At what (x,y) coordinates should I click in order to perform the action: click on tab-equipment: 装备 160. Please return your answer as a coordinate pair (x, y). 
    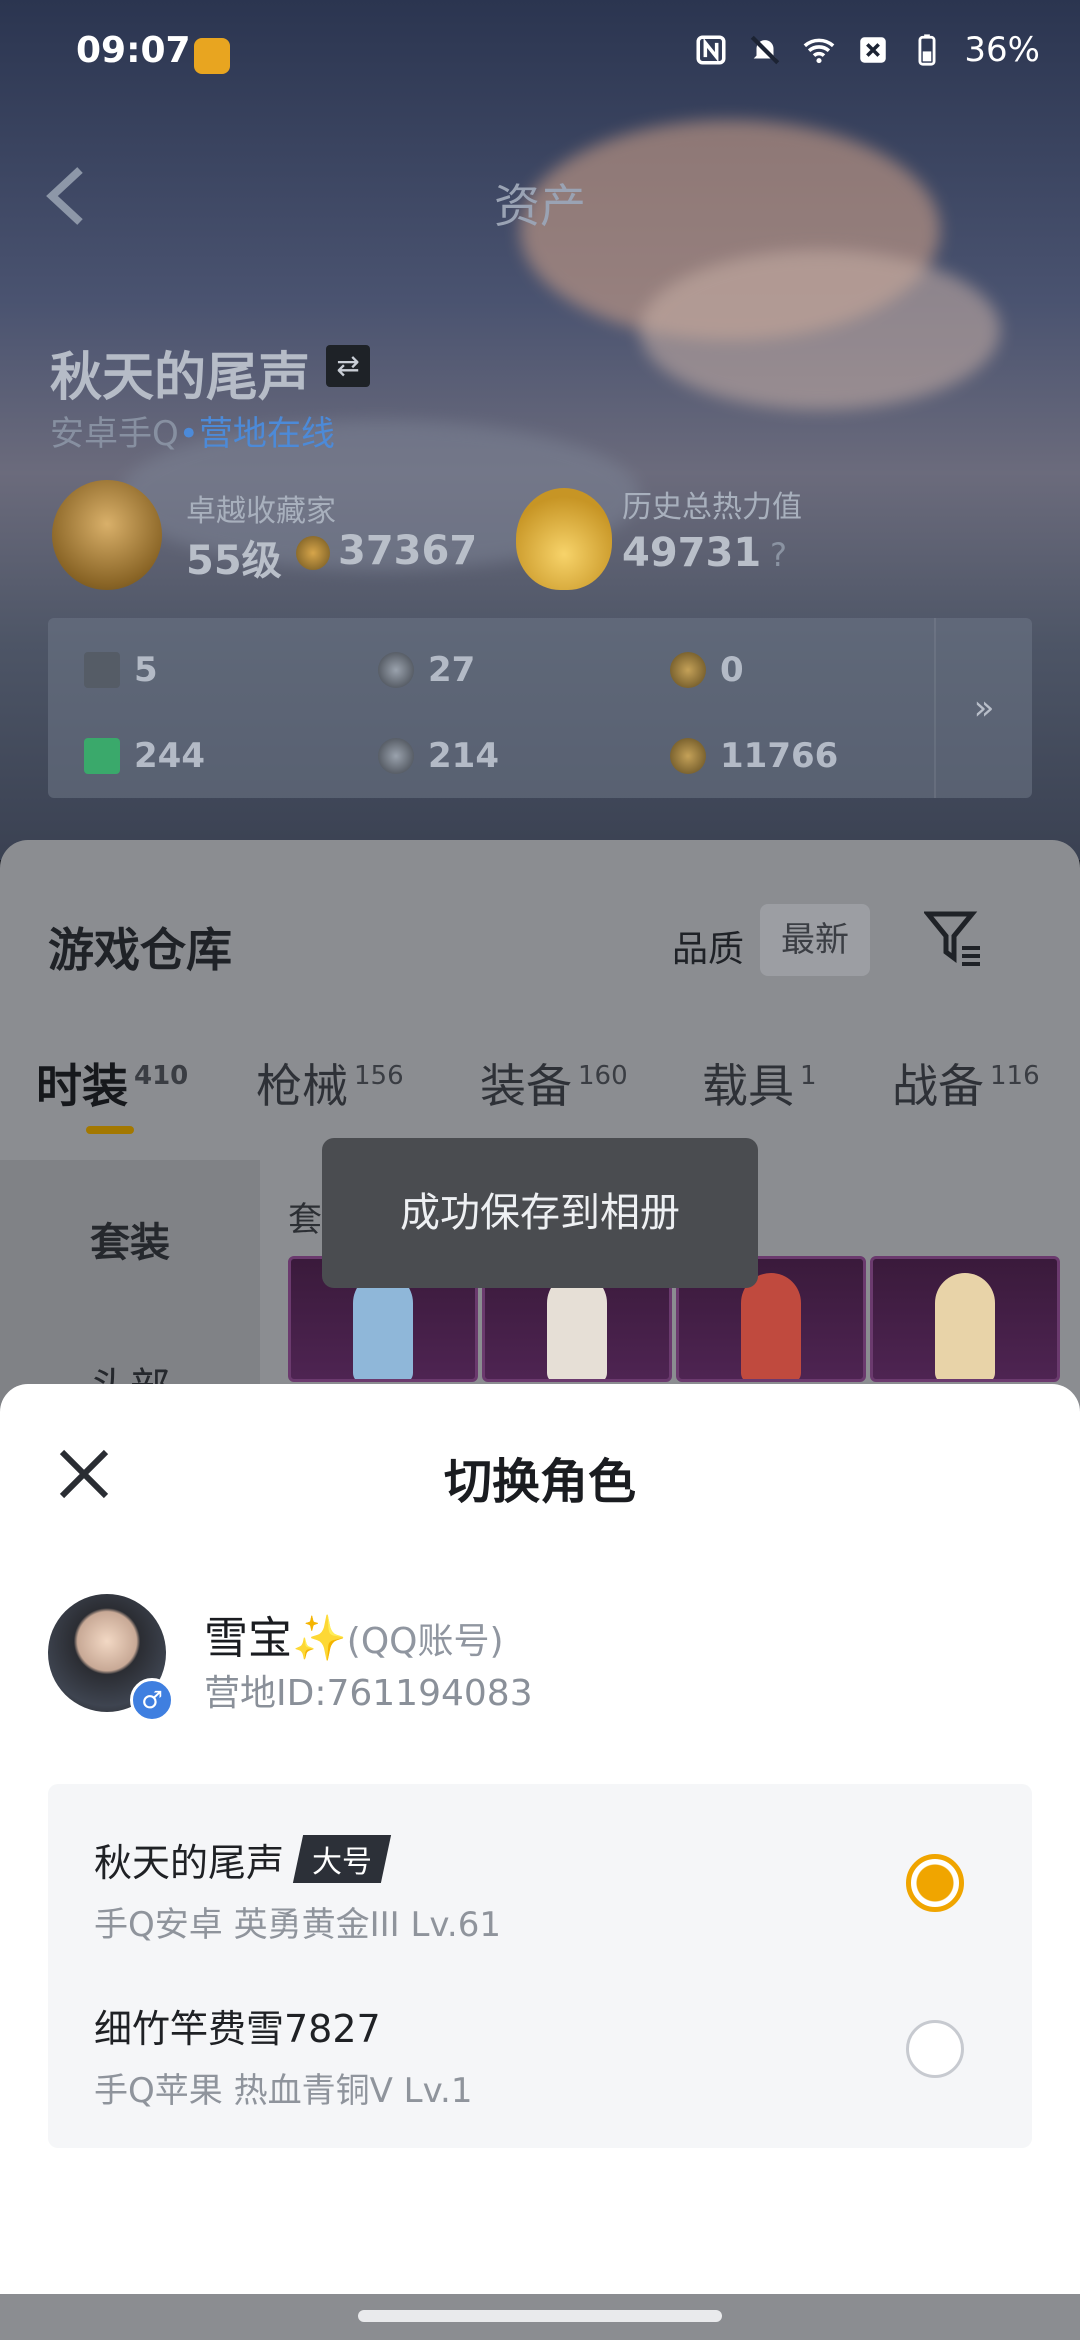
    Looking at the image, I should click on (554, 1083).